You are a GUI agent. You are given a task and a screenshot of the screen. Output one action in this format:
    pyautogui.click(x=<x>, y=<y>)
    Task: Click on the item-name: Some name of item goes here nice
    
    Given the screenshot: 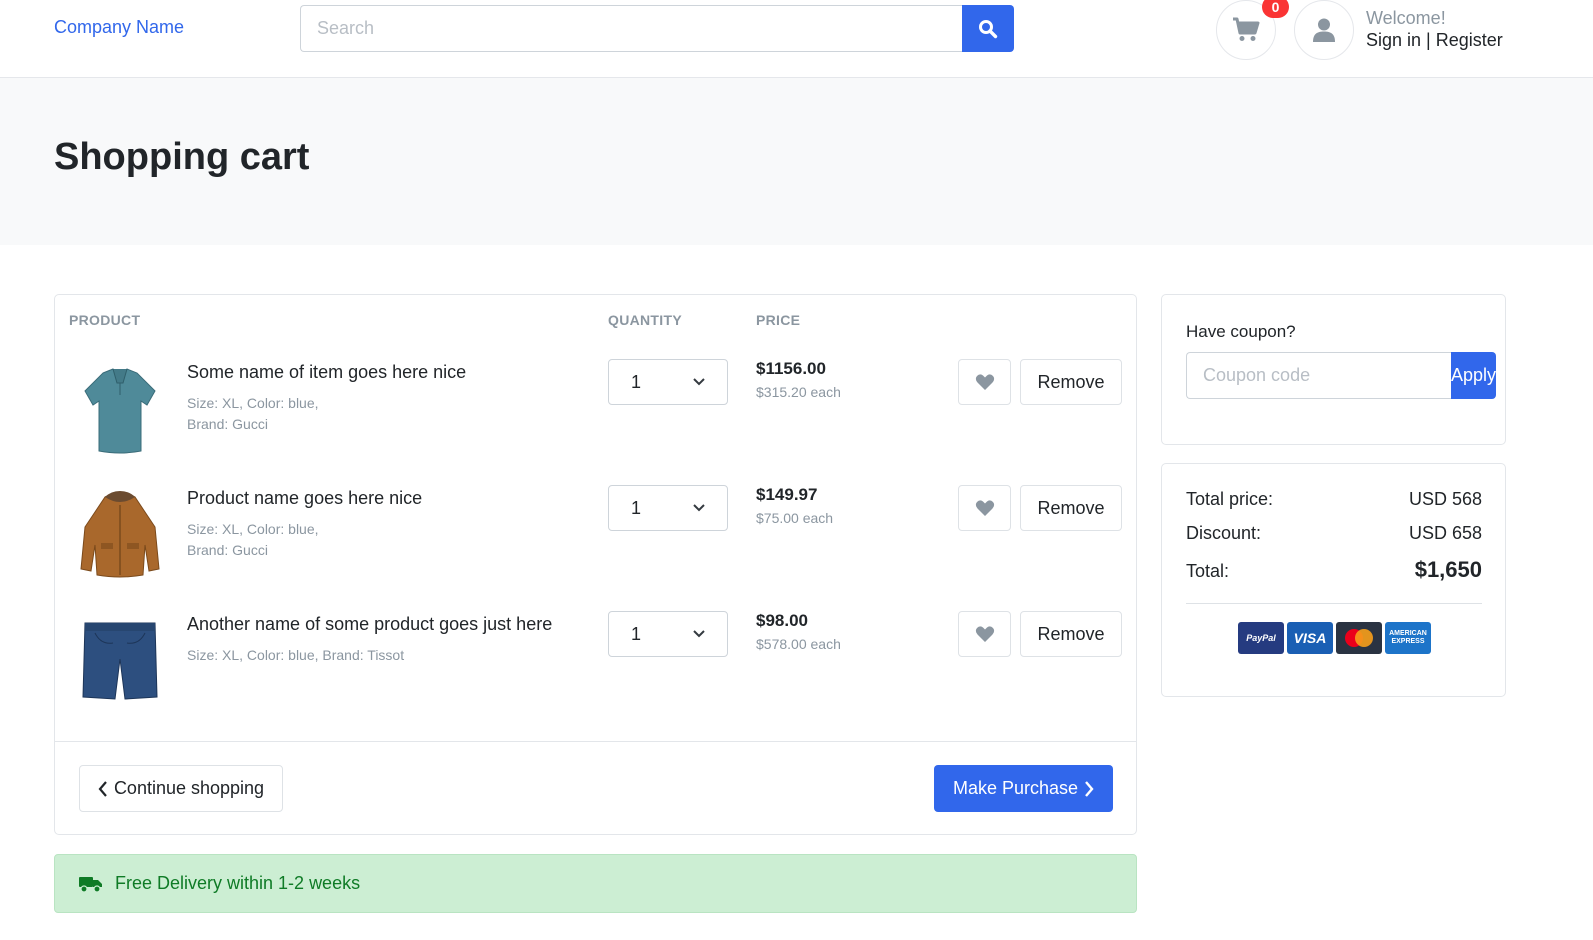 What is the action you would take?
    pyautogui.click(x=326, y=372)
    